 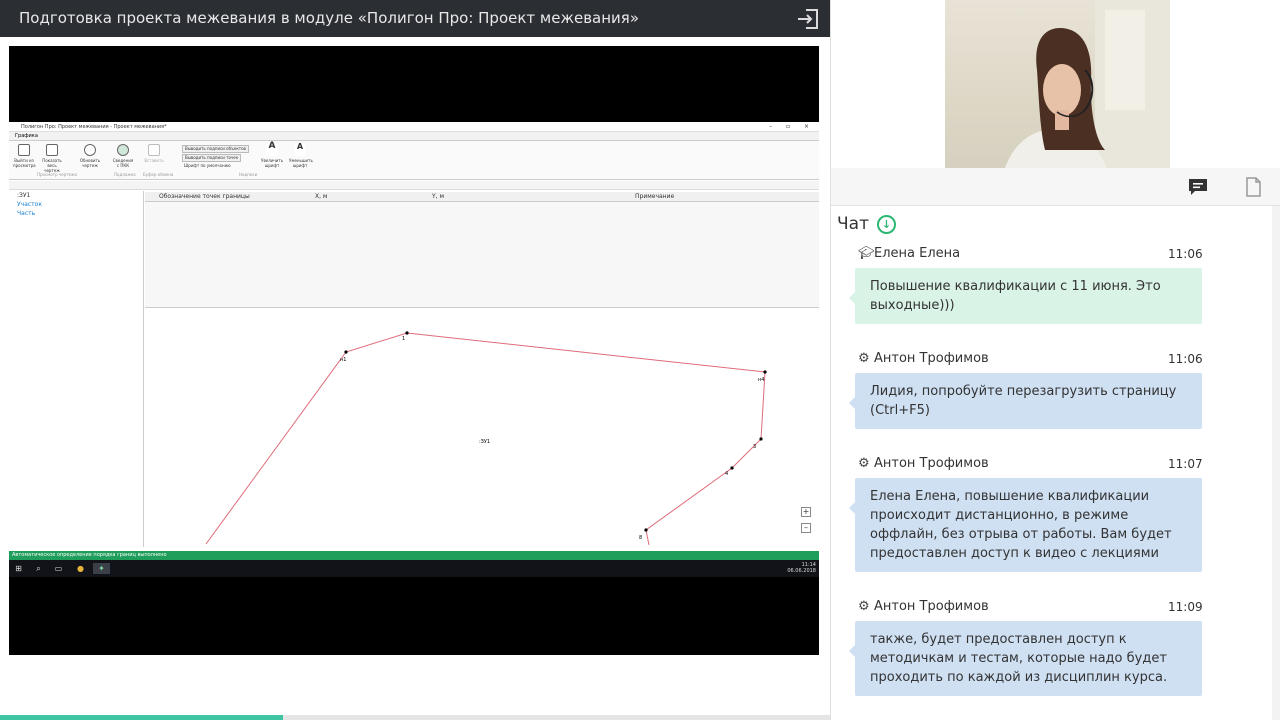 What do you see at coordinates (414, 136) in the screenshot?
I see `ribbon-tab: Графика` at bounding box center [414, 136].